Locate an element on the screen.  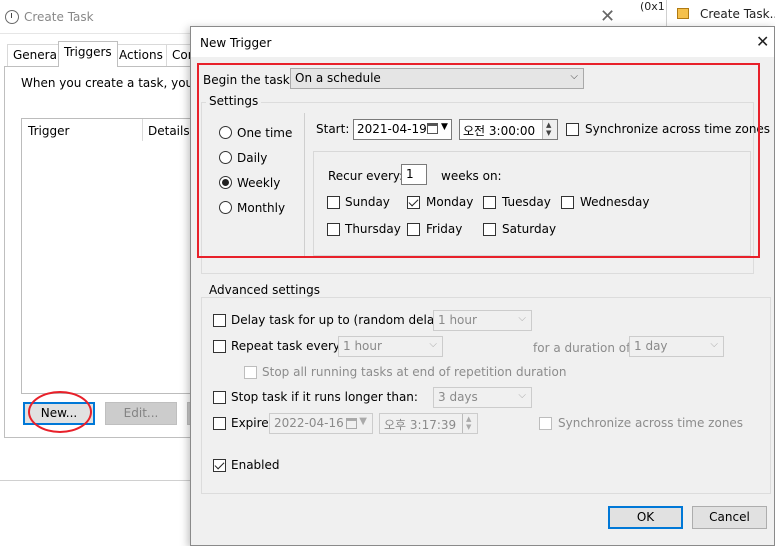
bottom-divider is located at coordinates (95, 480).